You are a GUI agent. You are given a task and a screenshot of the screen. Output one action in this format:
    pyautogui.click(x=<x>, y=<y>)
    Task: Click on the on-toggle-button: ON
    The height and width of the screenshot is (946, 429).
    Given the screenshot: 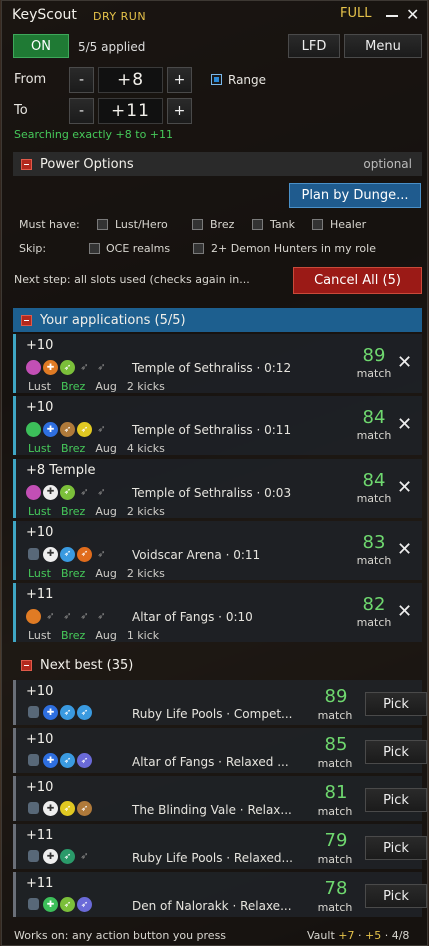 What is the action you would take?
    pyautogui.click(x=41, y=46)
    